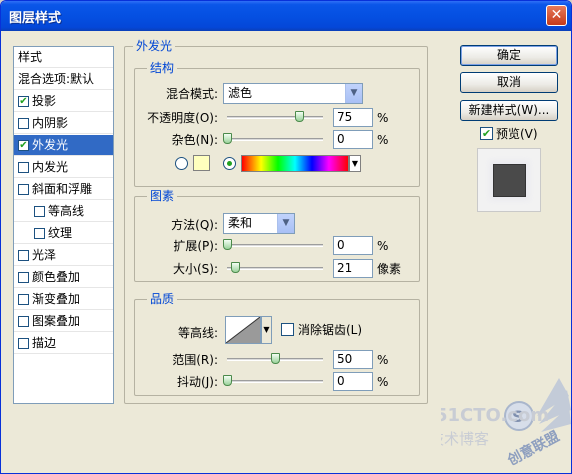 This screenshot has height=474, width=572. What do you see at coordinates (259, 223) in the screenshot?
I see `technique-select: 柔和 ▼` at bounding box center [259, 223].